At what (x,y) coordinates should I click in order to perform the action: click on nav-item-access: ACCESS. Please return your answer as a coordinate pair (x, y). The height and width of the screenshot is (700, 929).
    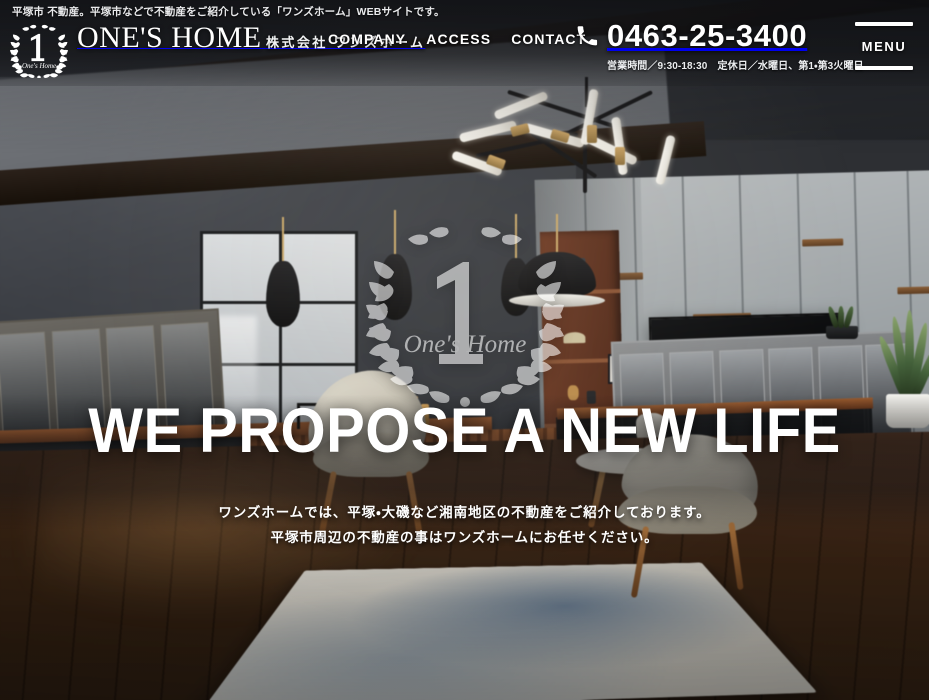
    Looking at the image, I should click on (458, 39).